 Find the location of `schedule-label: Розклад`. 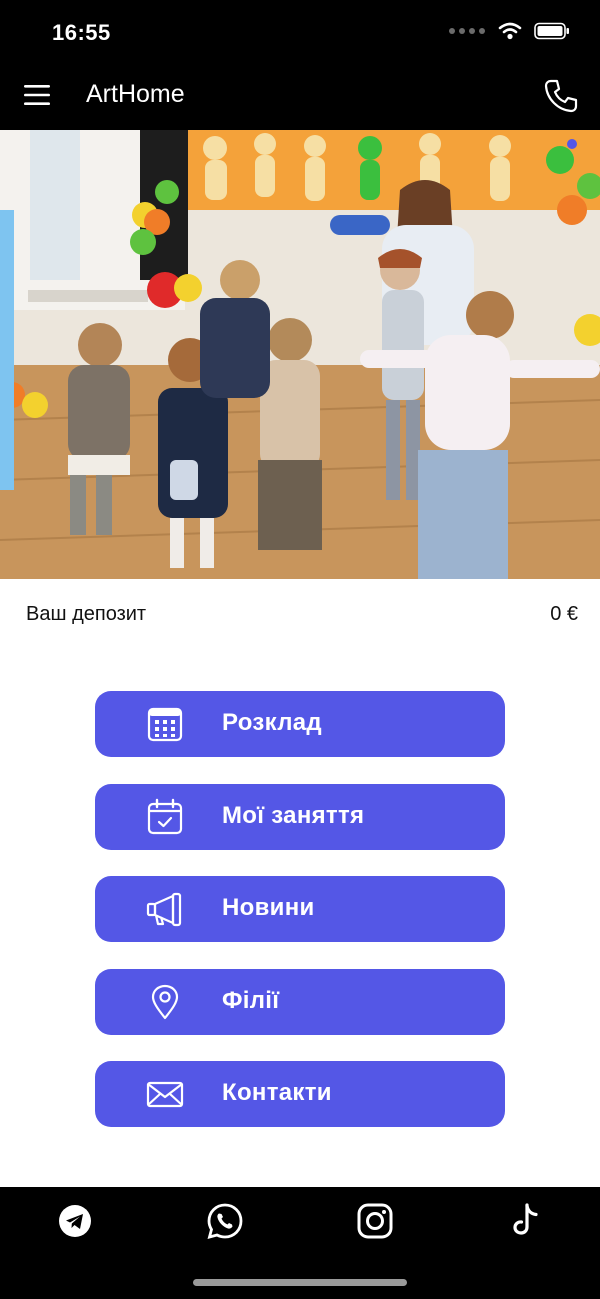

schedule-label: Розклад is located at coordinates (272, 722).